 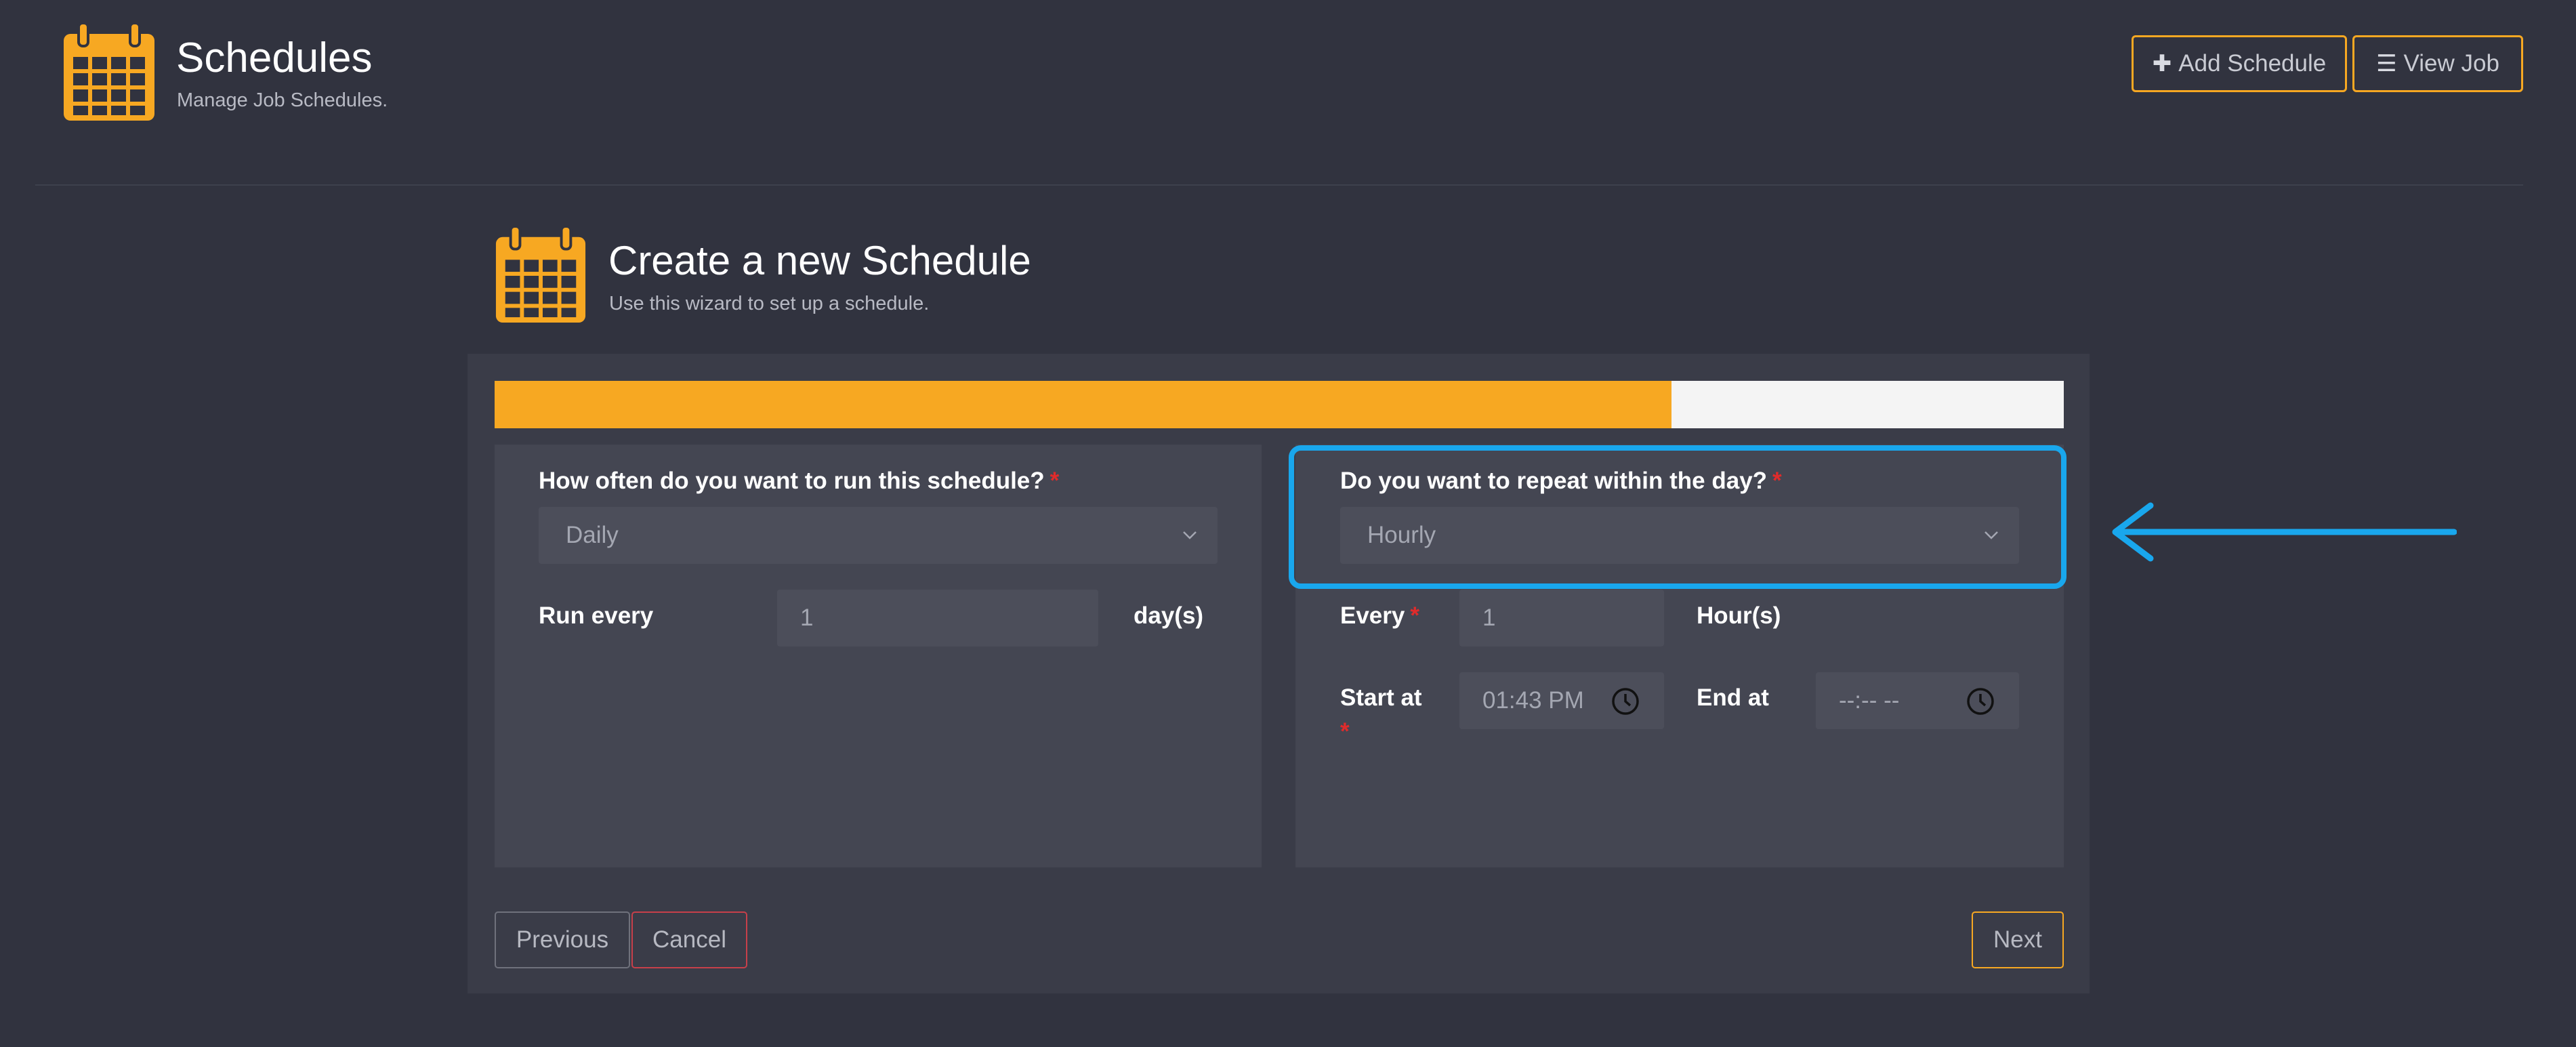 I want to click on annotation-highlight, so click(x=1677, y=517).